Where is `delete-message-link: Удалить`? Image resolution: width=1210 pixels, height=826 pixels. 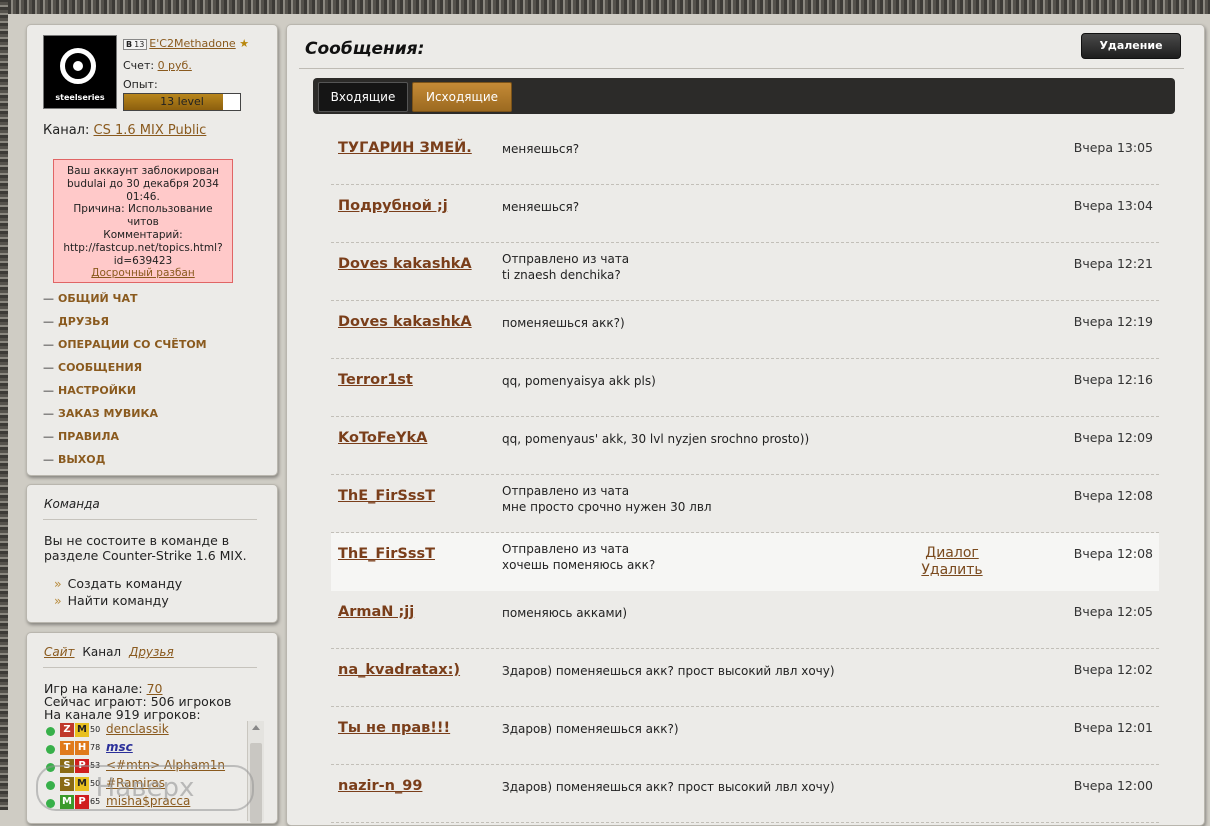 delete-message-link: Удалить is located at coordinates (952, 570).